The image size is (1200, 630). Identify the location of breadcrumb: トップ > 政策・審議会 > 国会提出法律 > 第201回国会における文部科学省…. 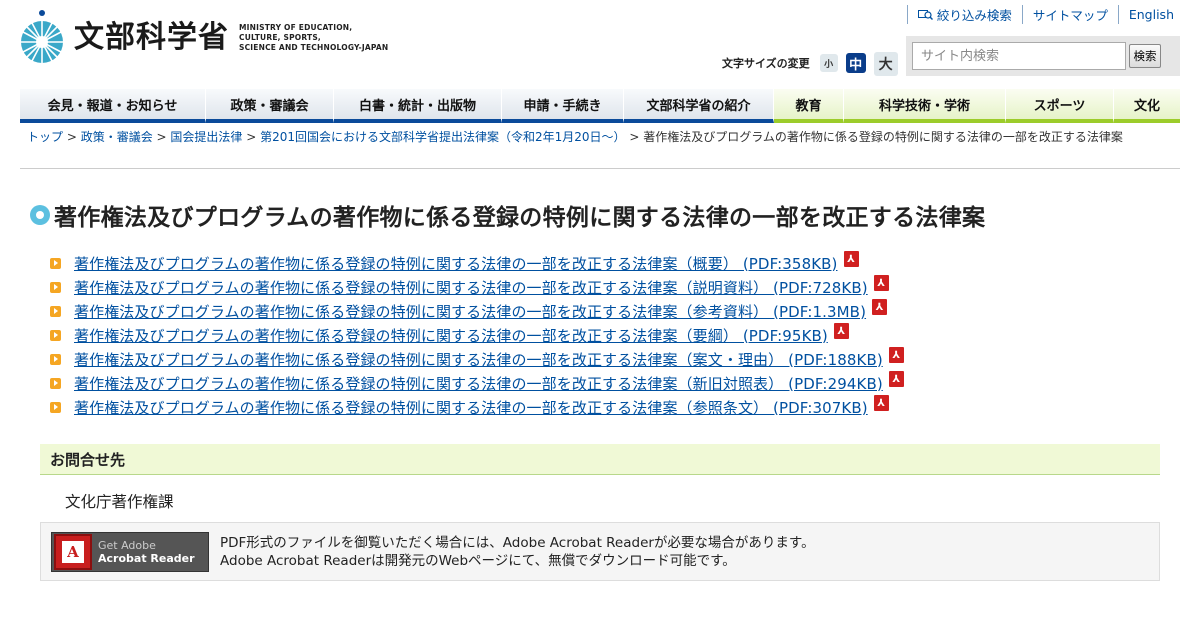
(575, 137).